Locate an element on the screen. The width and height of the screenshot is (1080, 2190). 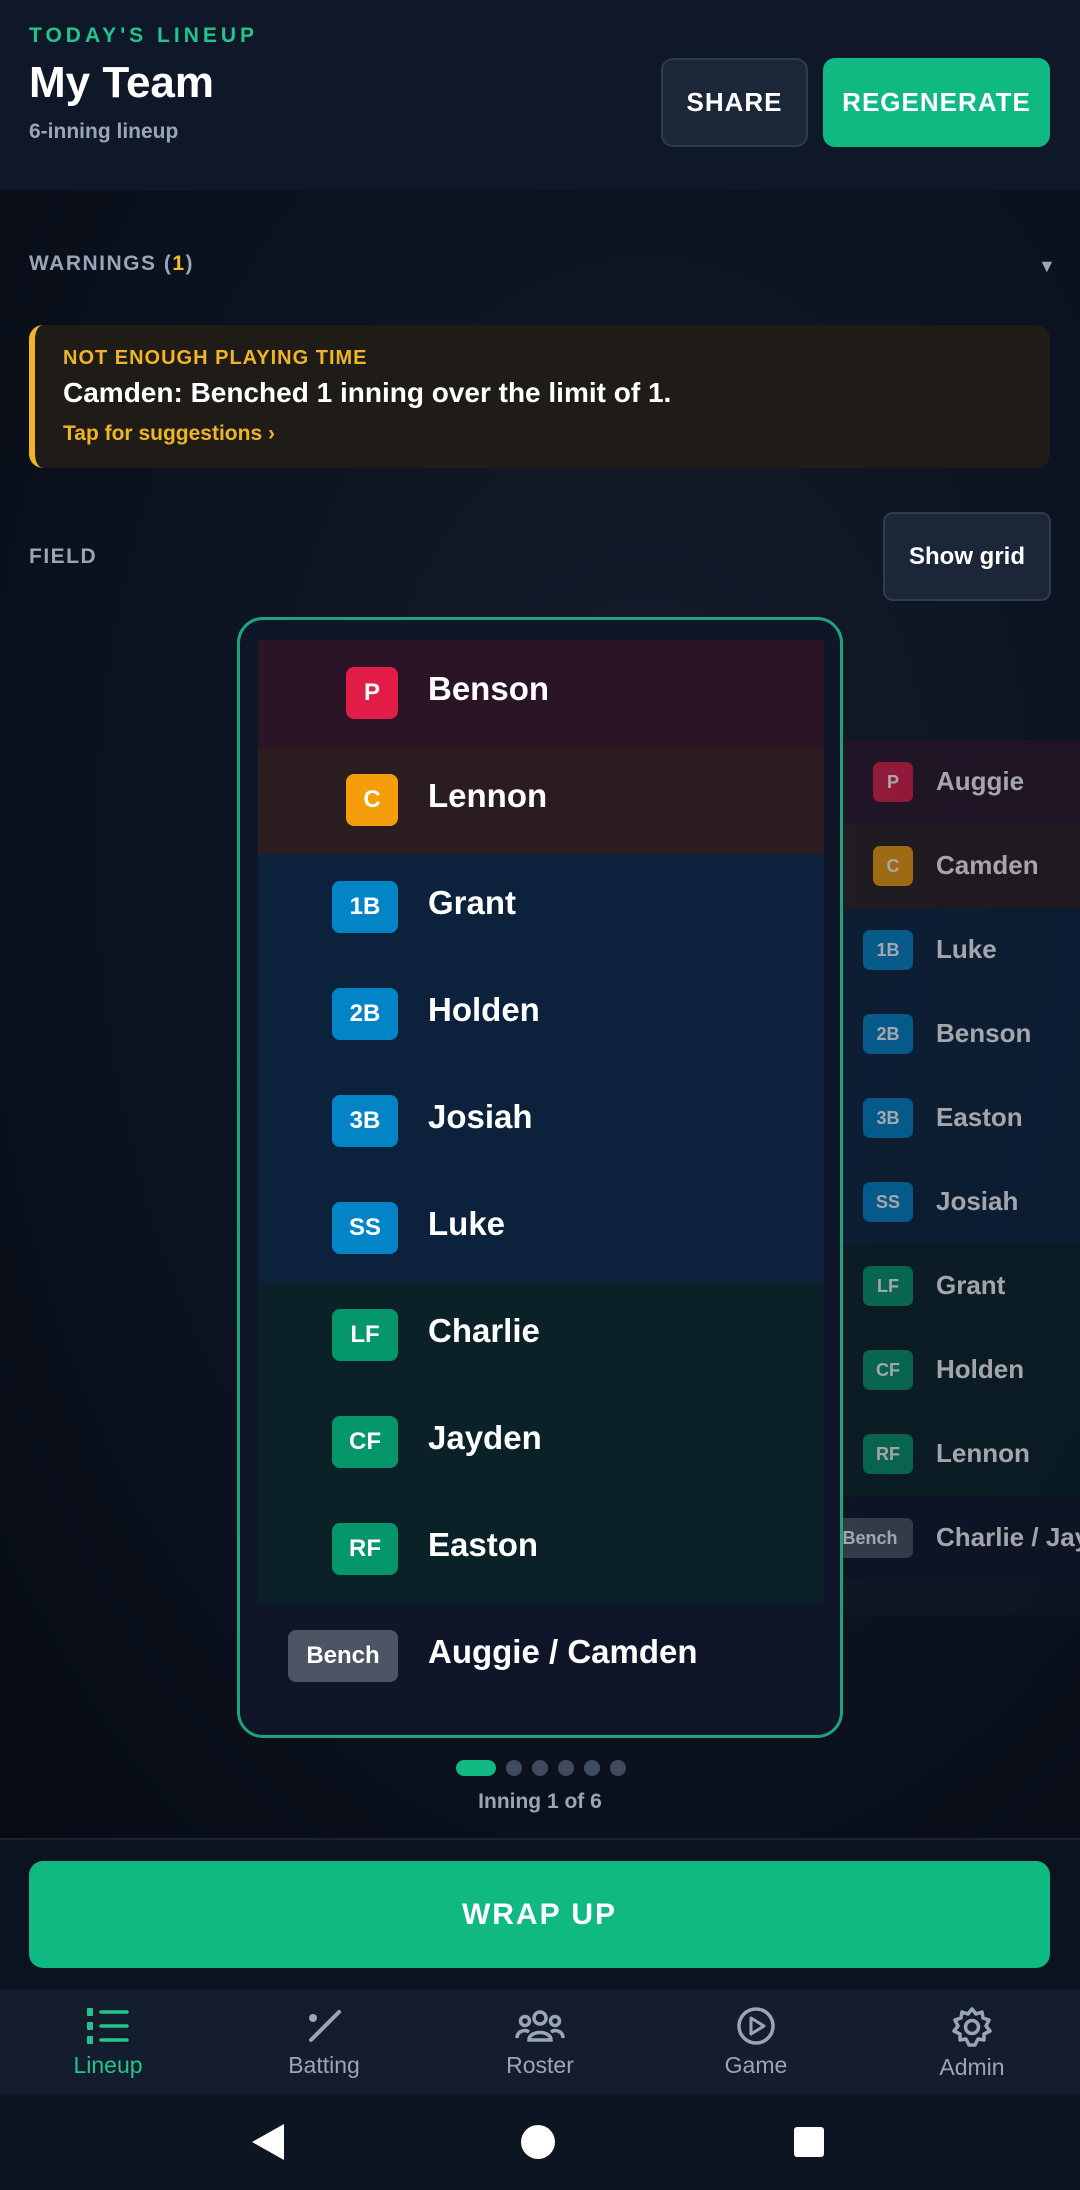
recents-icon is located at coordinates (809, 2142).